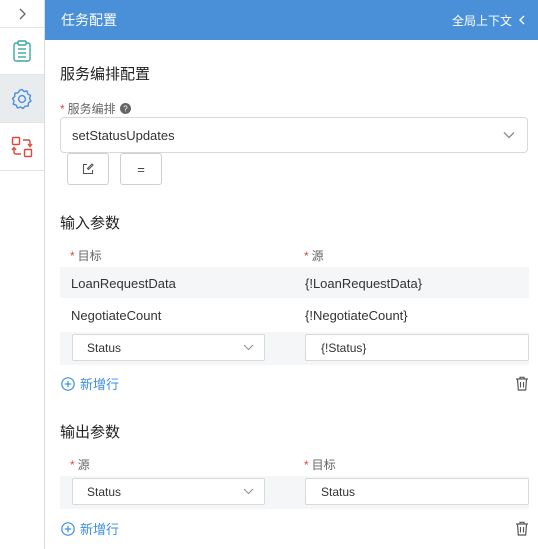  Describe the element at coordinates (22, 274) in the screenshot. I see `left-rail` at that location.